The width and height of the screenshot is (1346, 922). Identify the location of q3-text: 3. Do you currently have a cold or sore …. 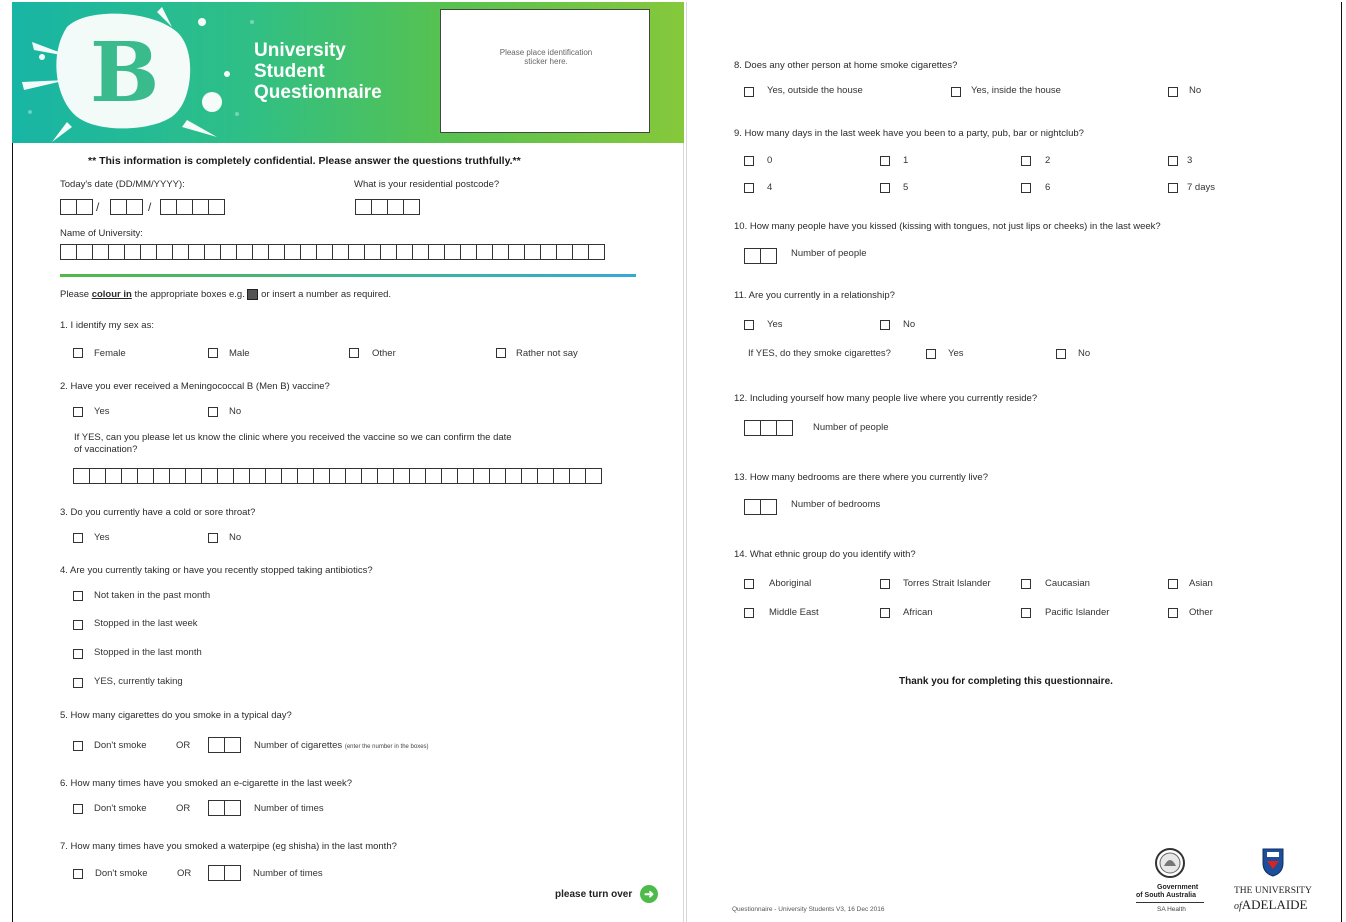
(158, 512).